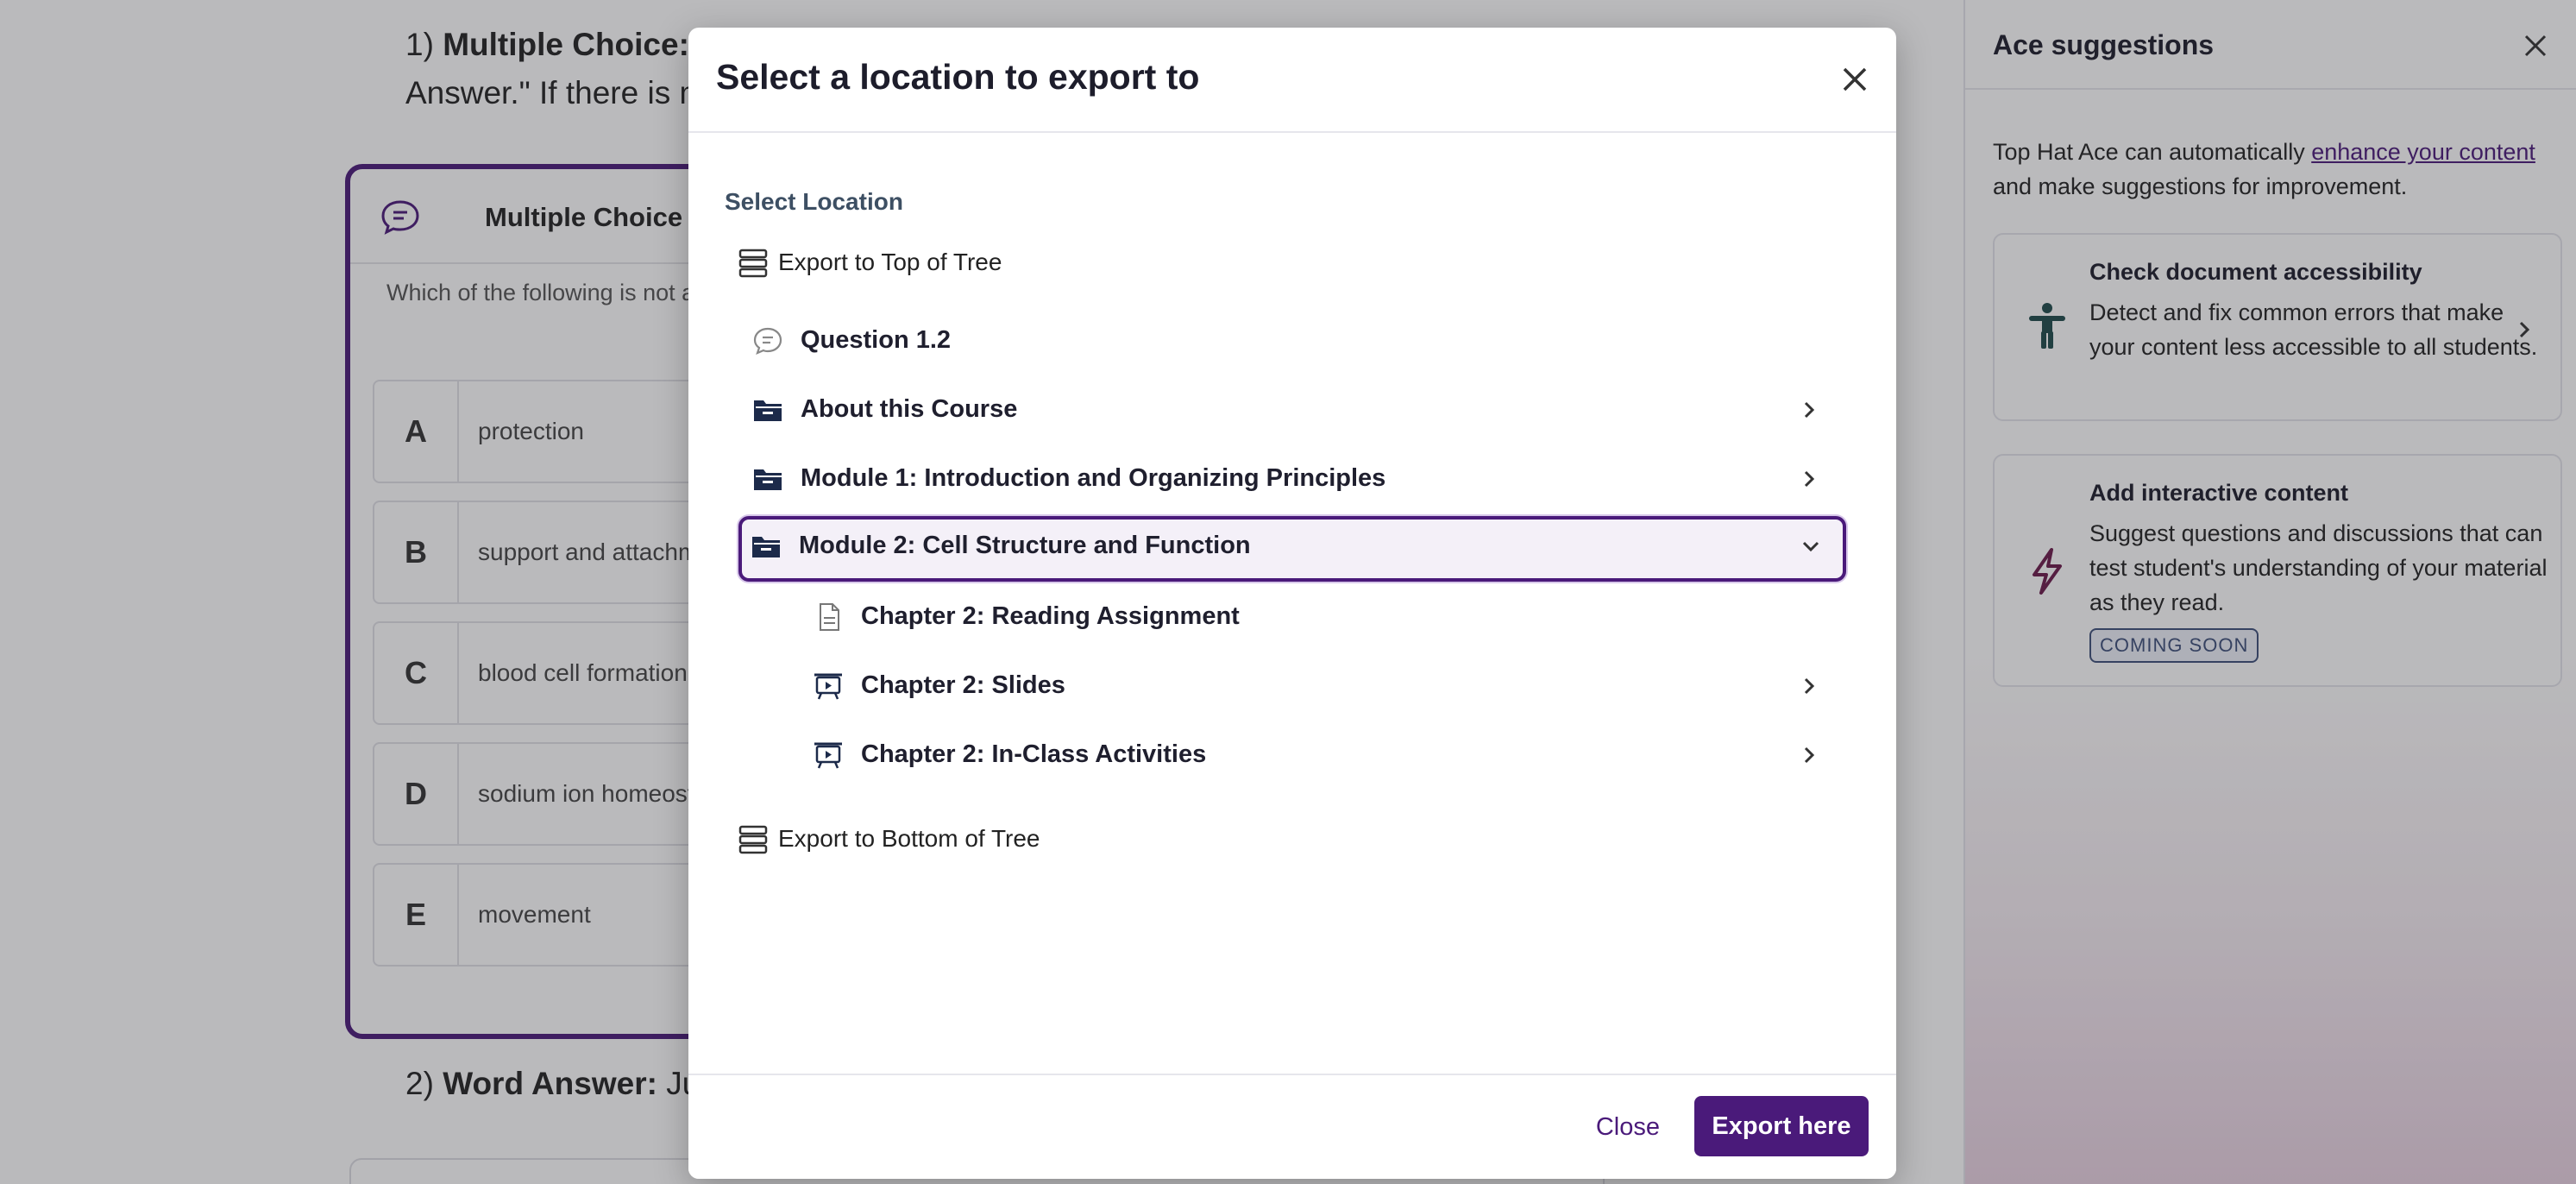 The image size is (2576, 1184). What do you see at coordinates (909, 838) in the screenshot?
I see `export-to-bottom-label: Export to Bottom of Tree` at bounding box center [909, 838].